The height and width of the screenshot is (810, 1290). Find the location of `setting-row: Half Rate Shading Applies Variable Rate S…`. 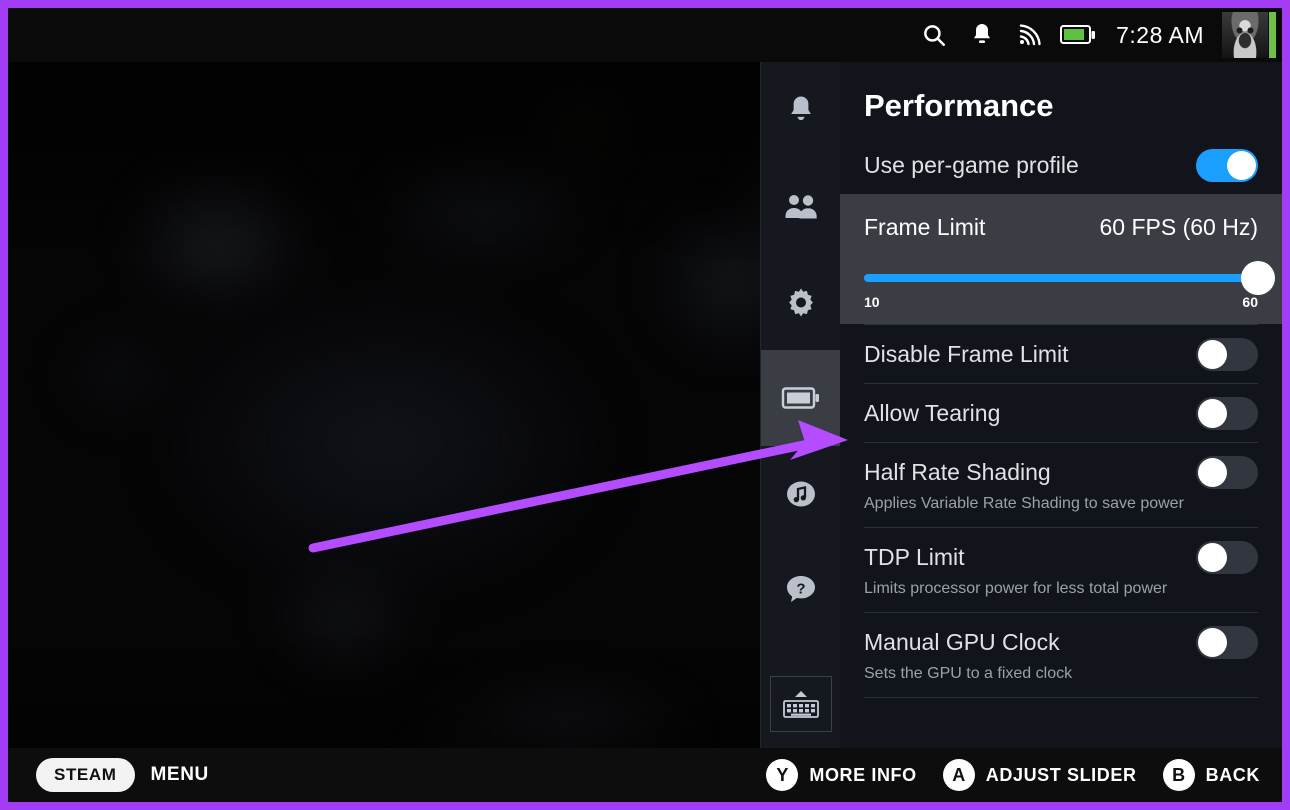

setting-row: Half Rate Shading Applies Variable Rate S… is located at coordinates (1061, 485).